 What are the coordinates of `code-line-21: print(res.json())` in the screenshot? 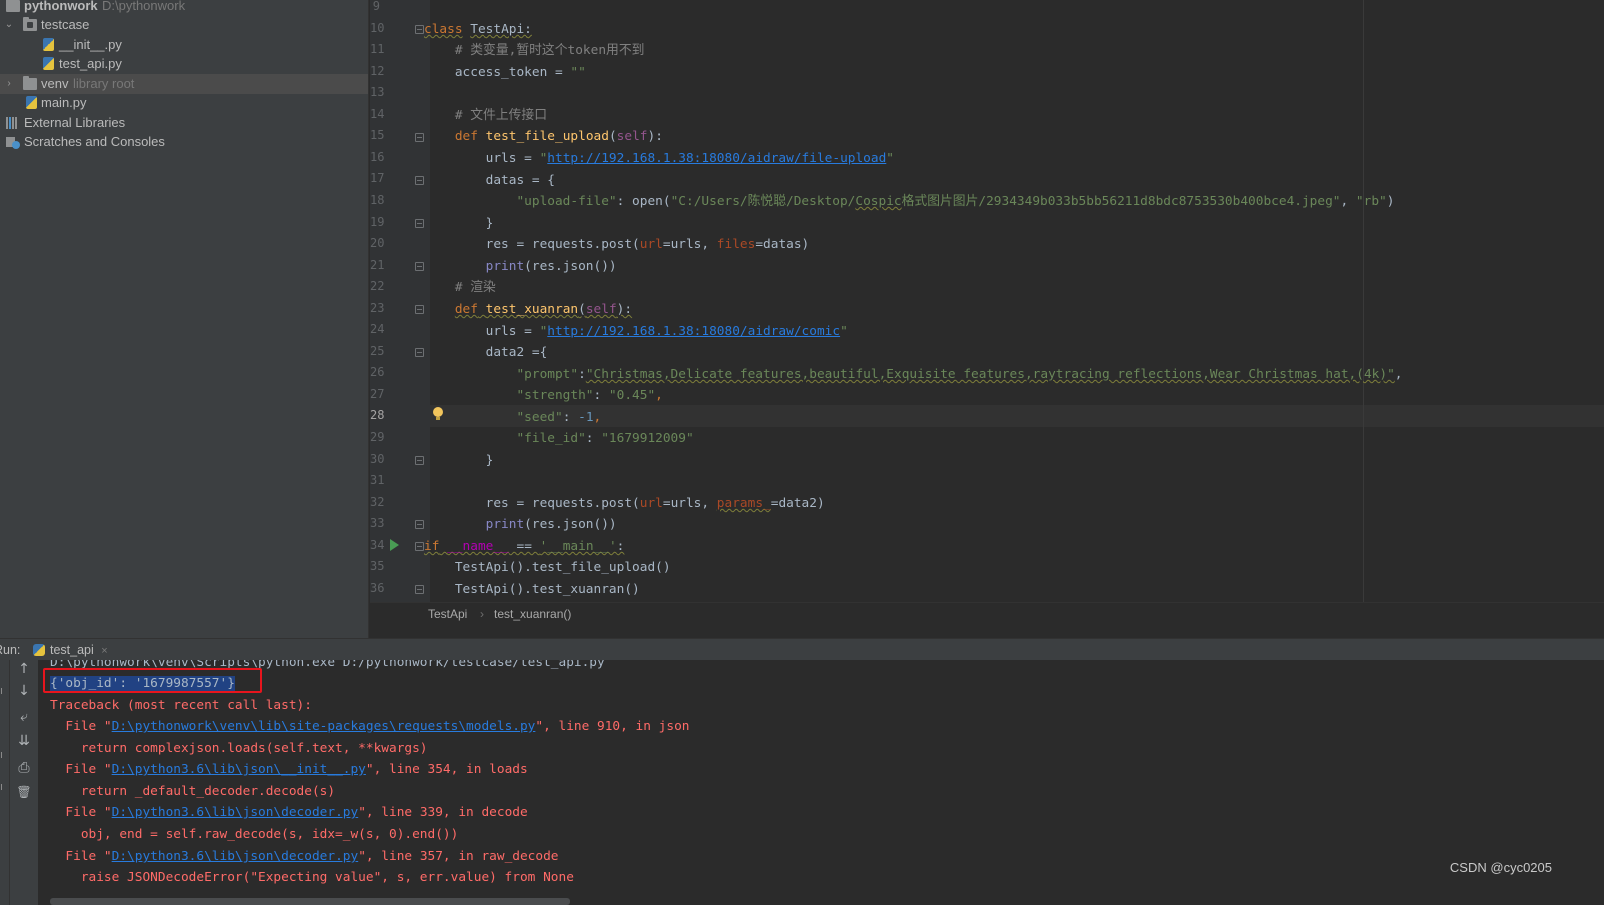 It's located at (551, 266).